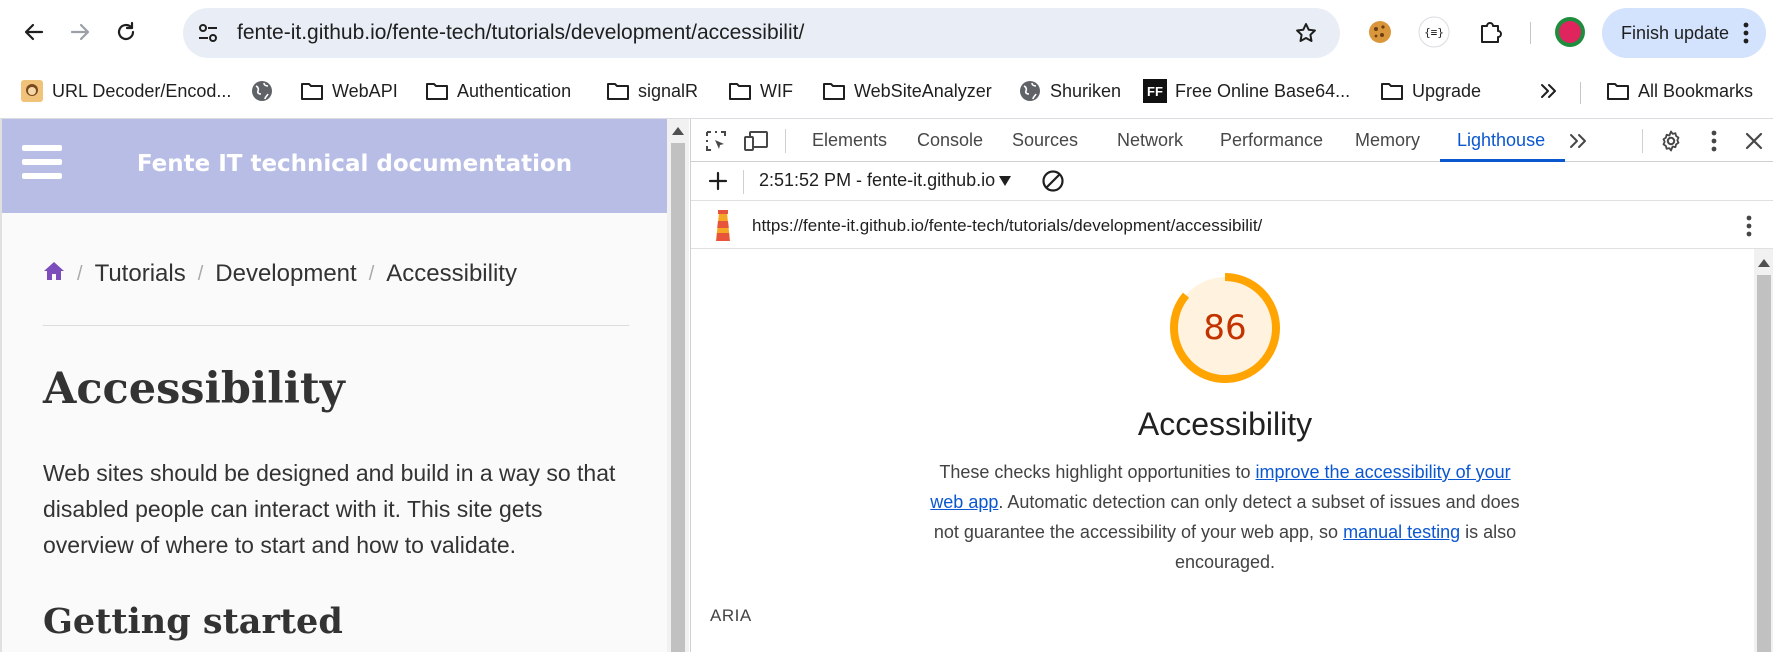 The image size is (1773, 652). I want to click on plus-icon, so click(718, 181).